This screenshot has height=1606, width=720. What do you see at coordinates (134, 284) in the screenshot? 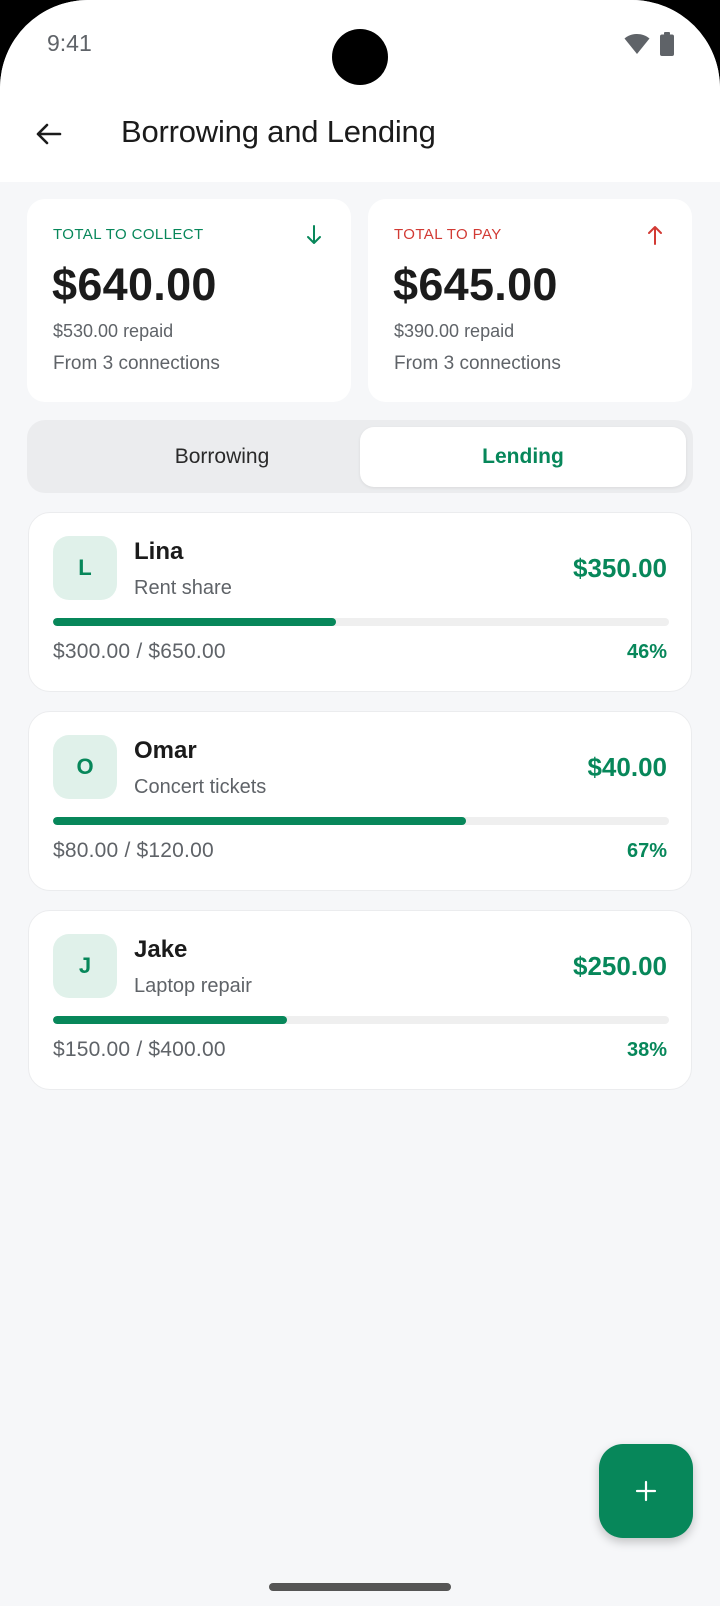
I see `total-to-collect-amount: $640.00` at bounding box center [134, 284].